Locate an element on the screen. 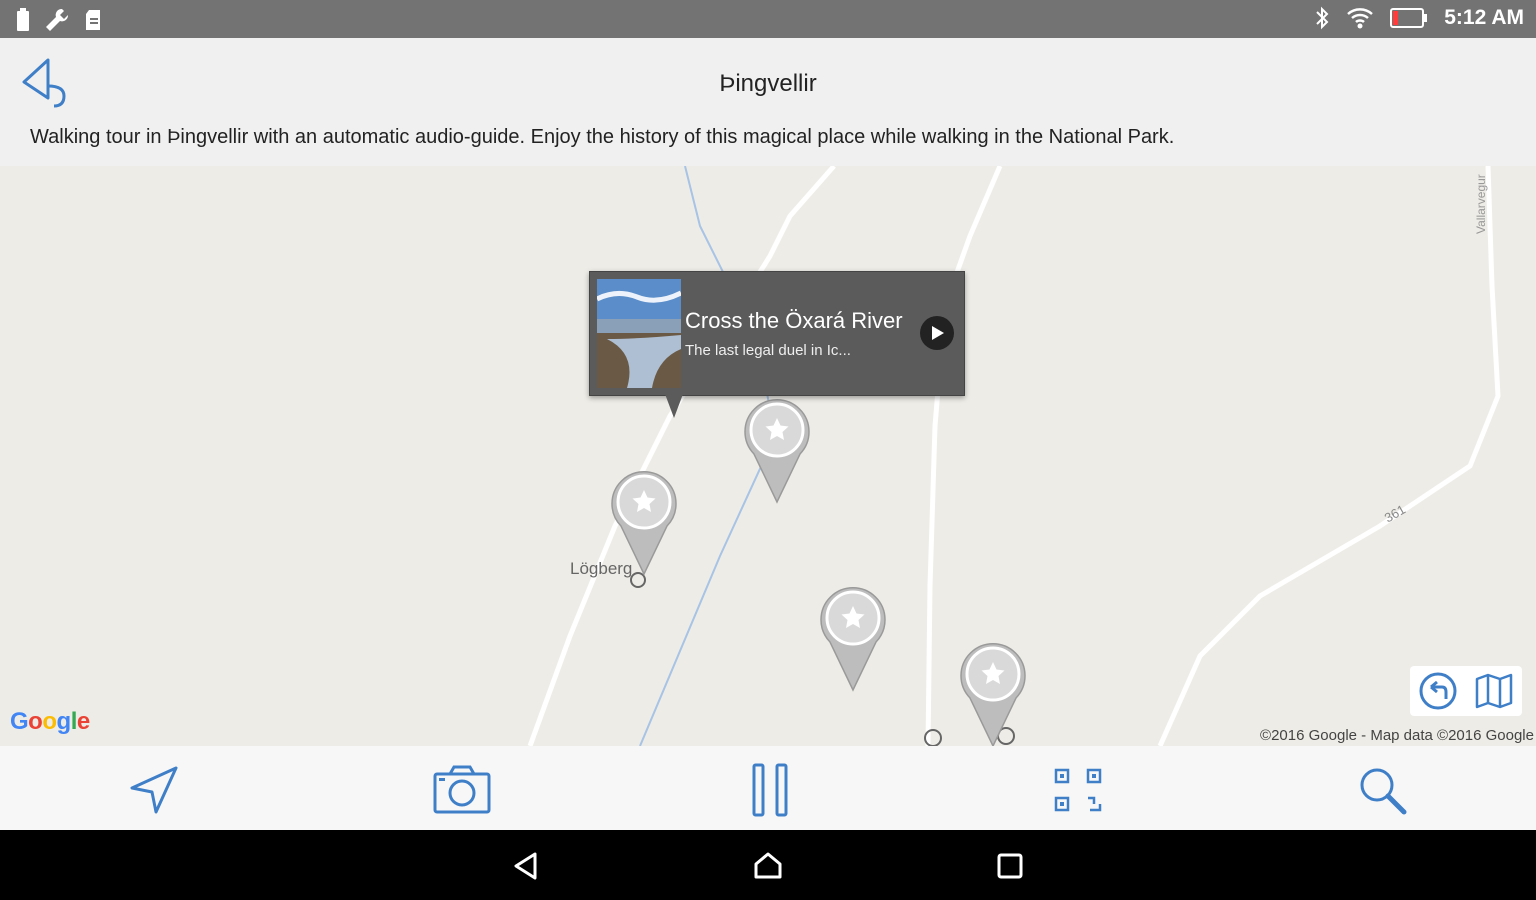 The height and width of the screenshot is (900, 1536). undo-location-icon is located at coordinates (1438, 691).